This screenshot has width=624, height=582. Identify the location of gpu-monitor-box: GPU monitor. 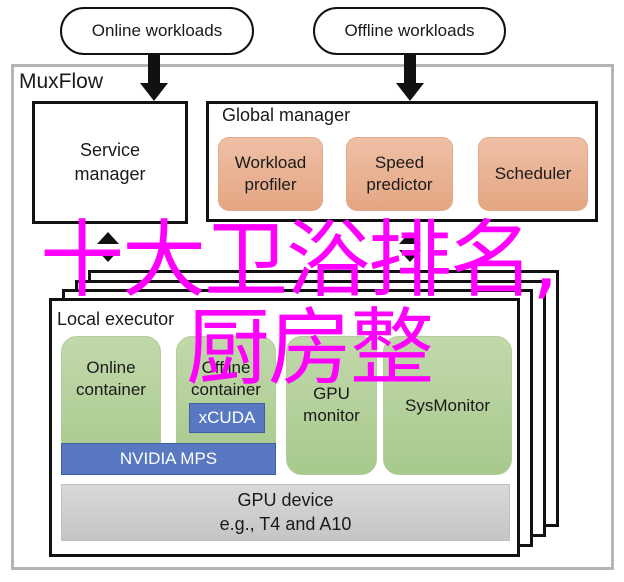
(331, 405).